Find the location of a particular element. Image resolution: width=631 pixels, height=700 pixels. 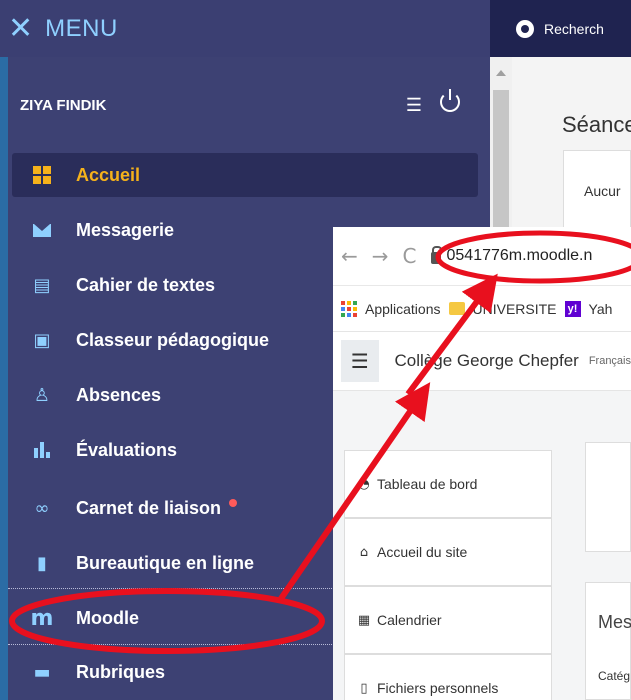

sidebar-item-label: Messagerie is located at coordinates (125, 229).